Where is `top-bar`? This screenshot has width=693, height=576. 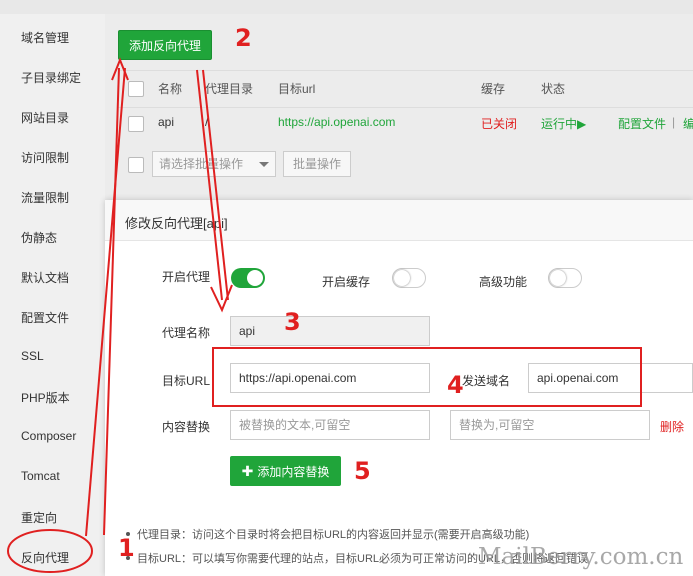
top-bar is located at coordinates (346, 7).